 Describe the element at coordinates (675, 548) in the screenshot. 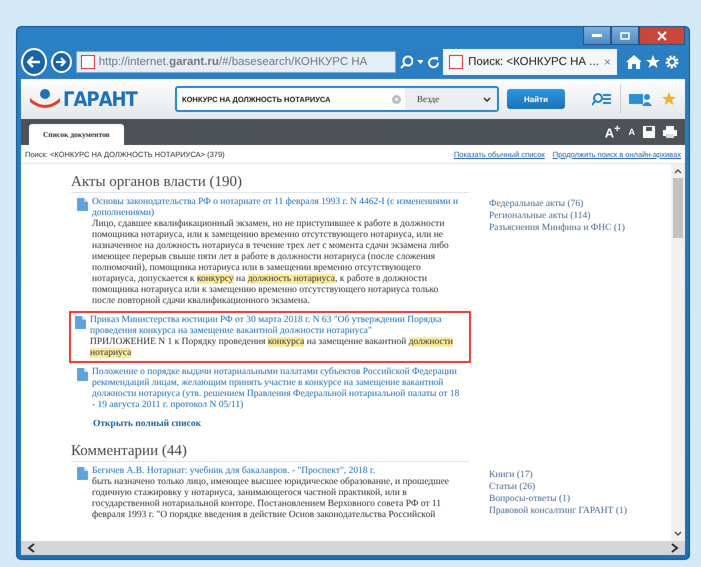

I see `scroll-right-icon` at that location.